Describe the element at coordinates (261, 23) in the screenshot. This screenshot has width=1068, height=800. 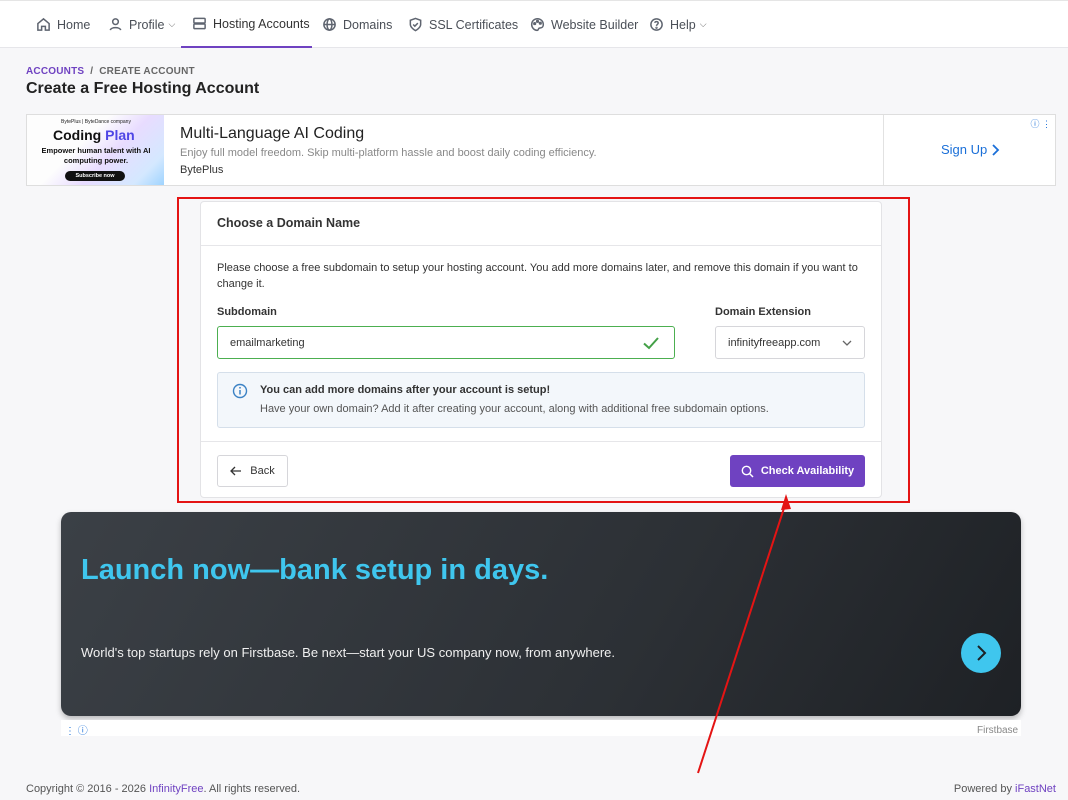
I see `nav-hosting-accounts-label: Hosting Accounts` at that location.